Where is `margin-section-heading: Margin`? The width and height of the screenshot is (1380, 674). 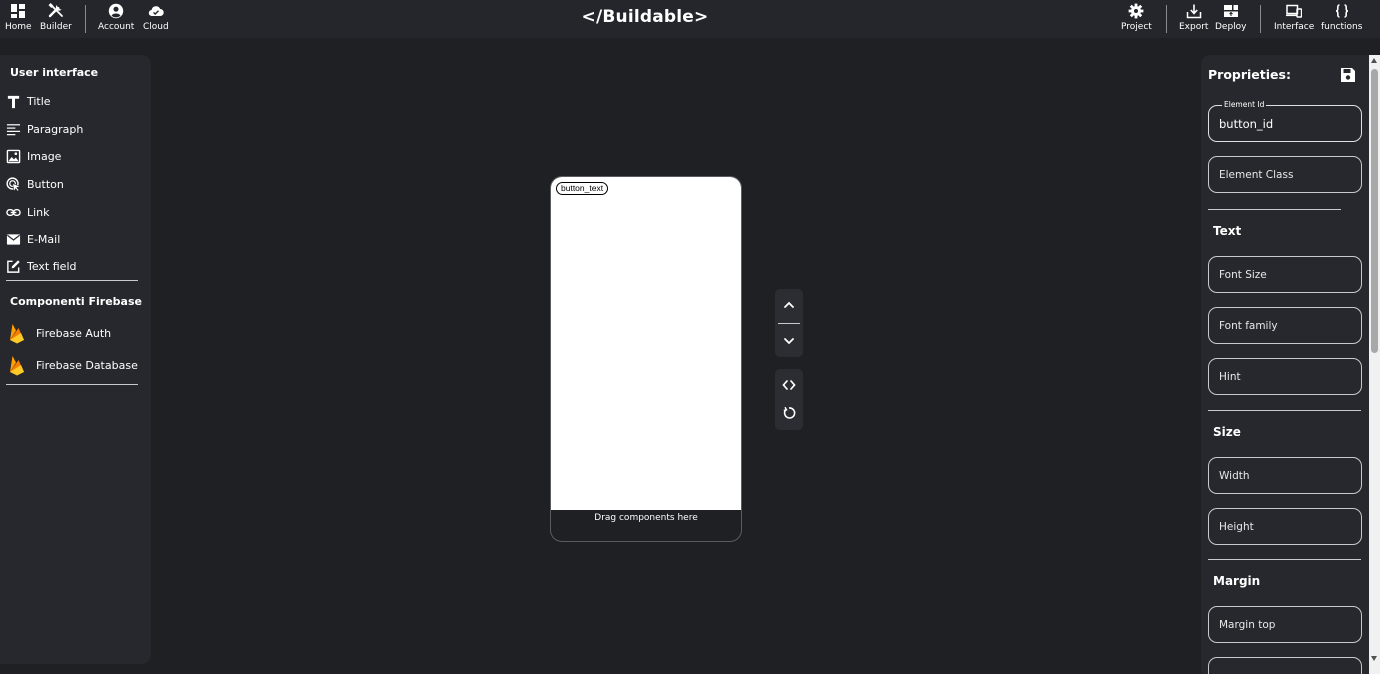 margin-section-heading: Margin is located at coordinates (1237, 581).